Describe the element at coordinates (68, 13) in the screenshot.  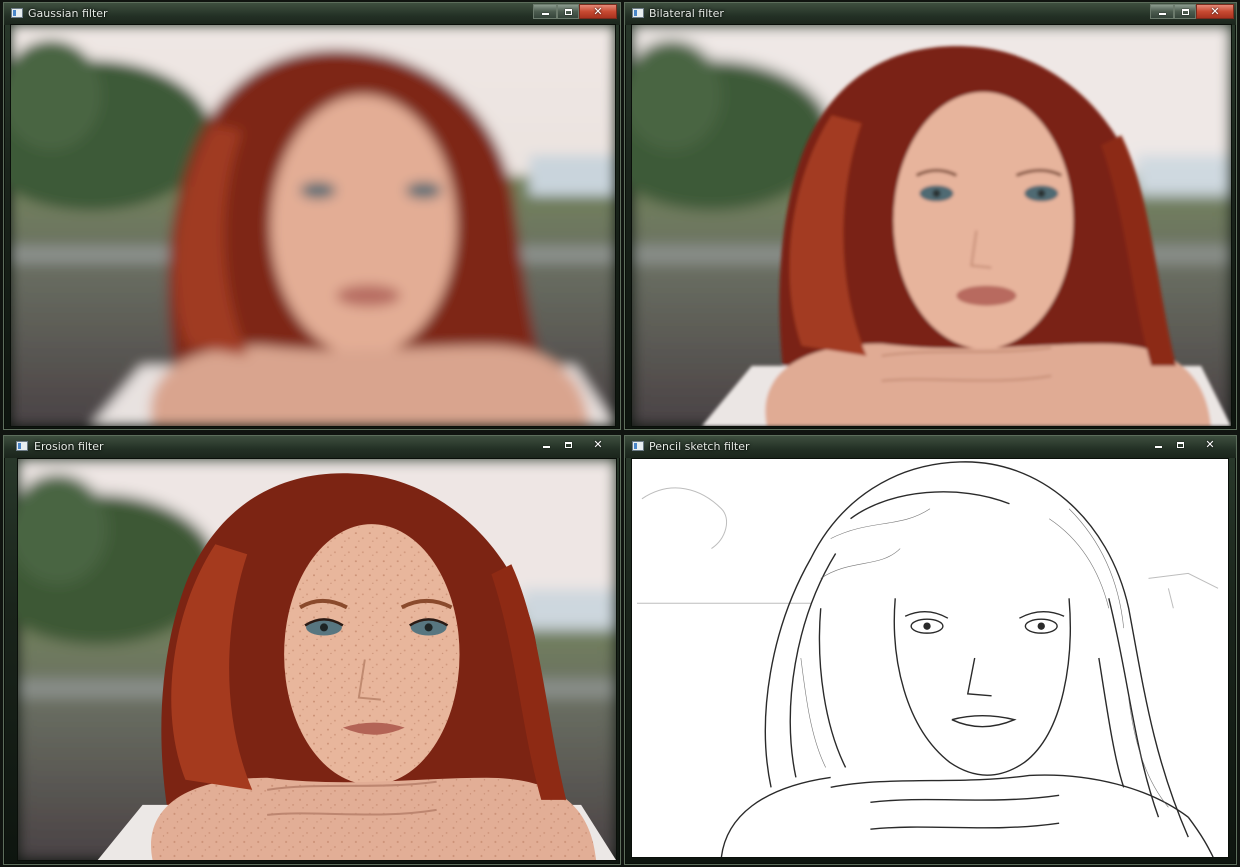
I see `window-title: Gaussian filter` at that location.